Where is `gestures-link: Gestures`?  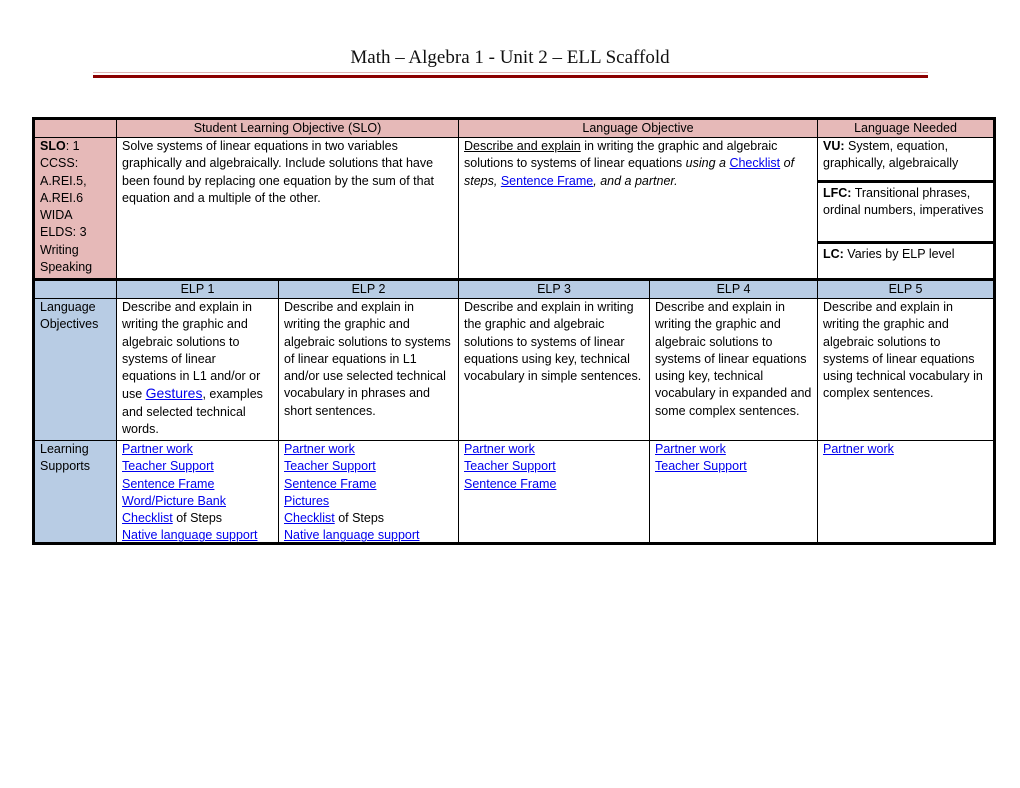
gestures-link: Gestures is located at coordinates (174, 393).